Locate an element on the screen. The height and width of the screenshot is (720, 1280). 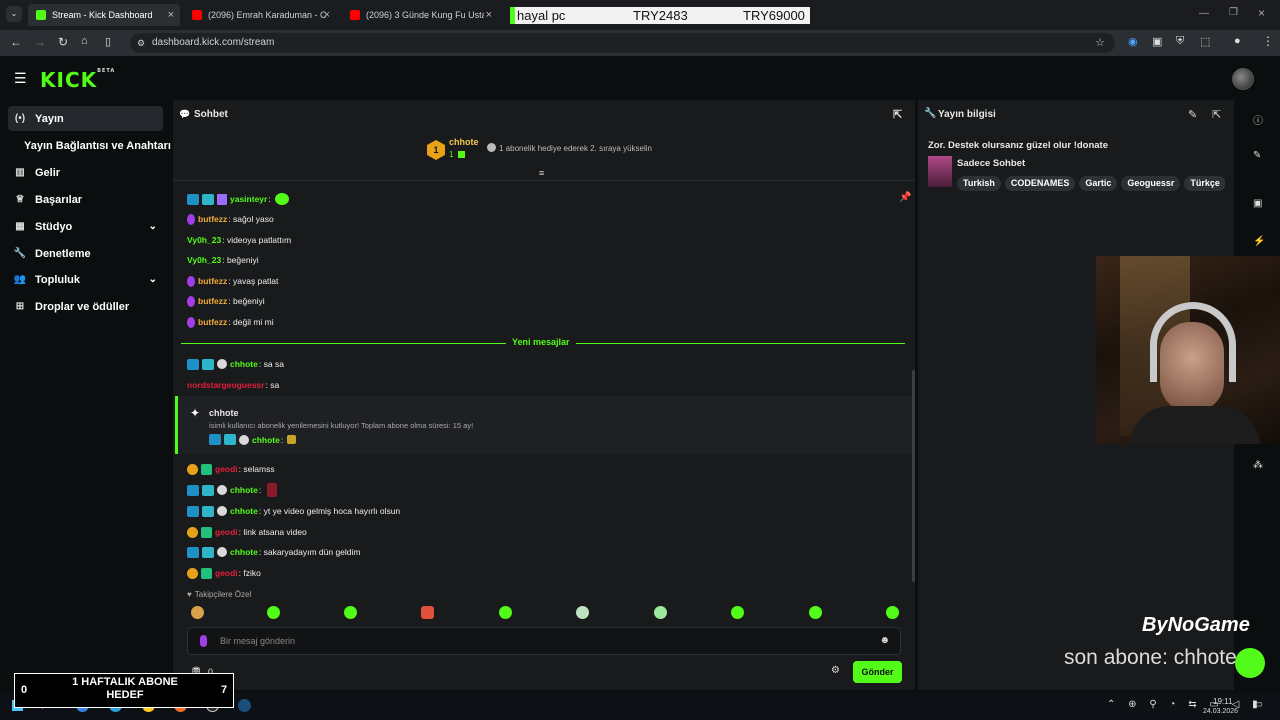
clock-date: 24.03.2026 is located at coordinates (1220, 711).